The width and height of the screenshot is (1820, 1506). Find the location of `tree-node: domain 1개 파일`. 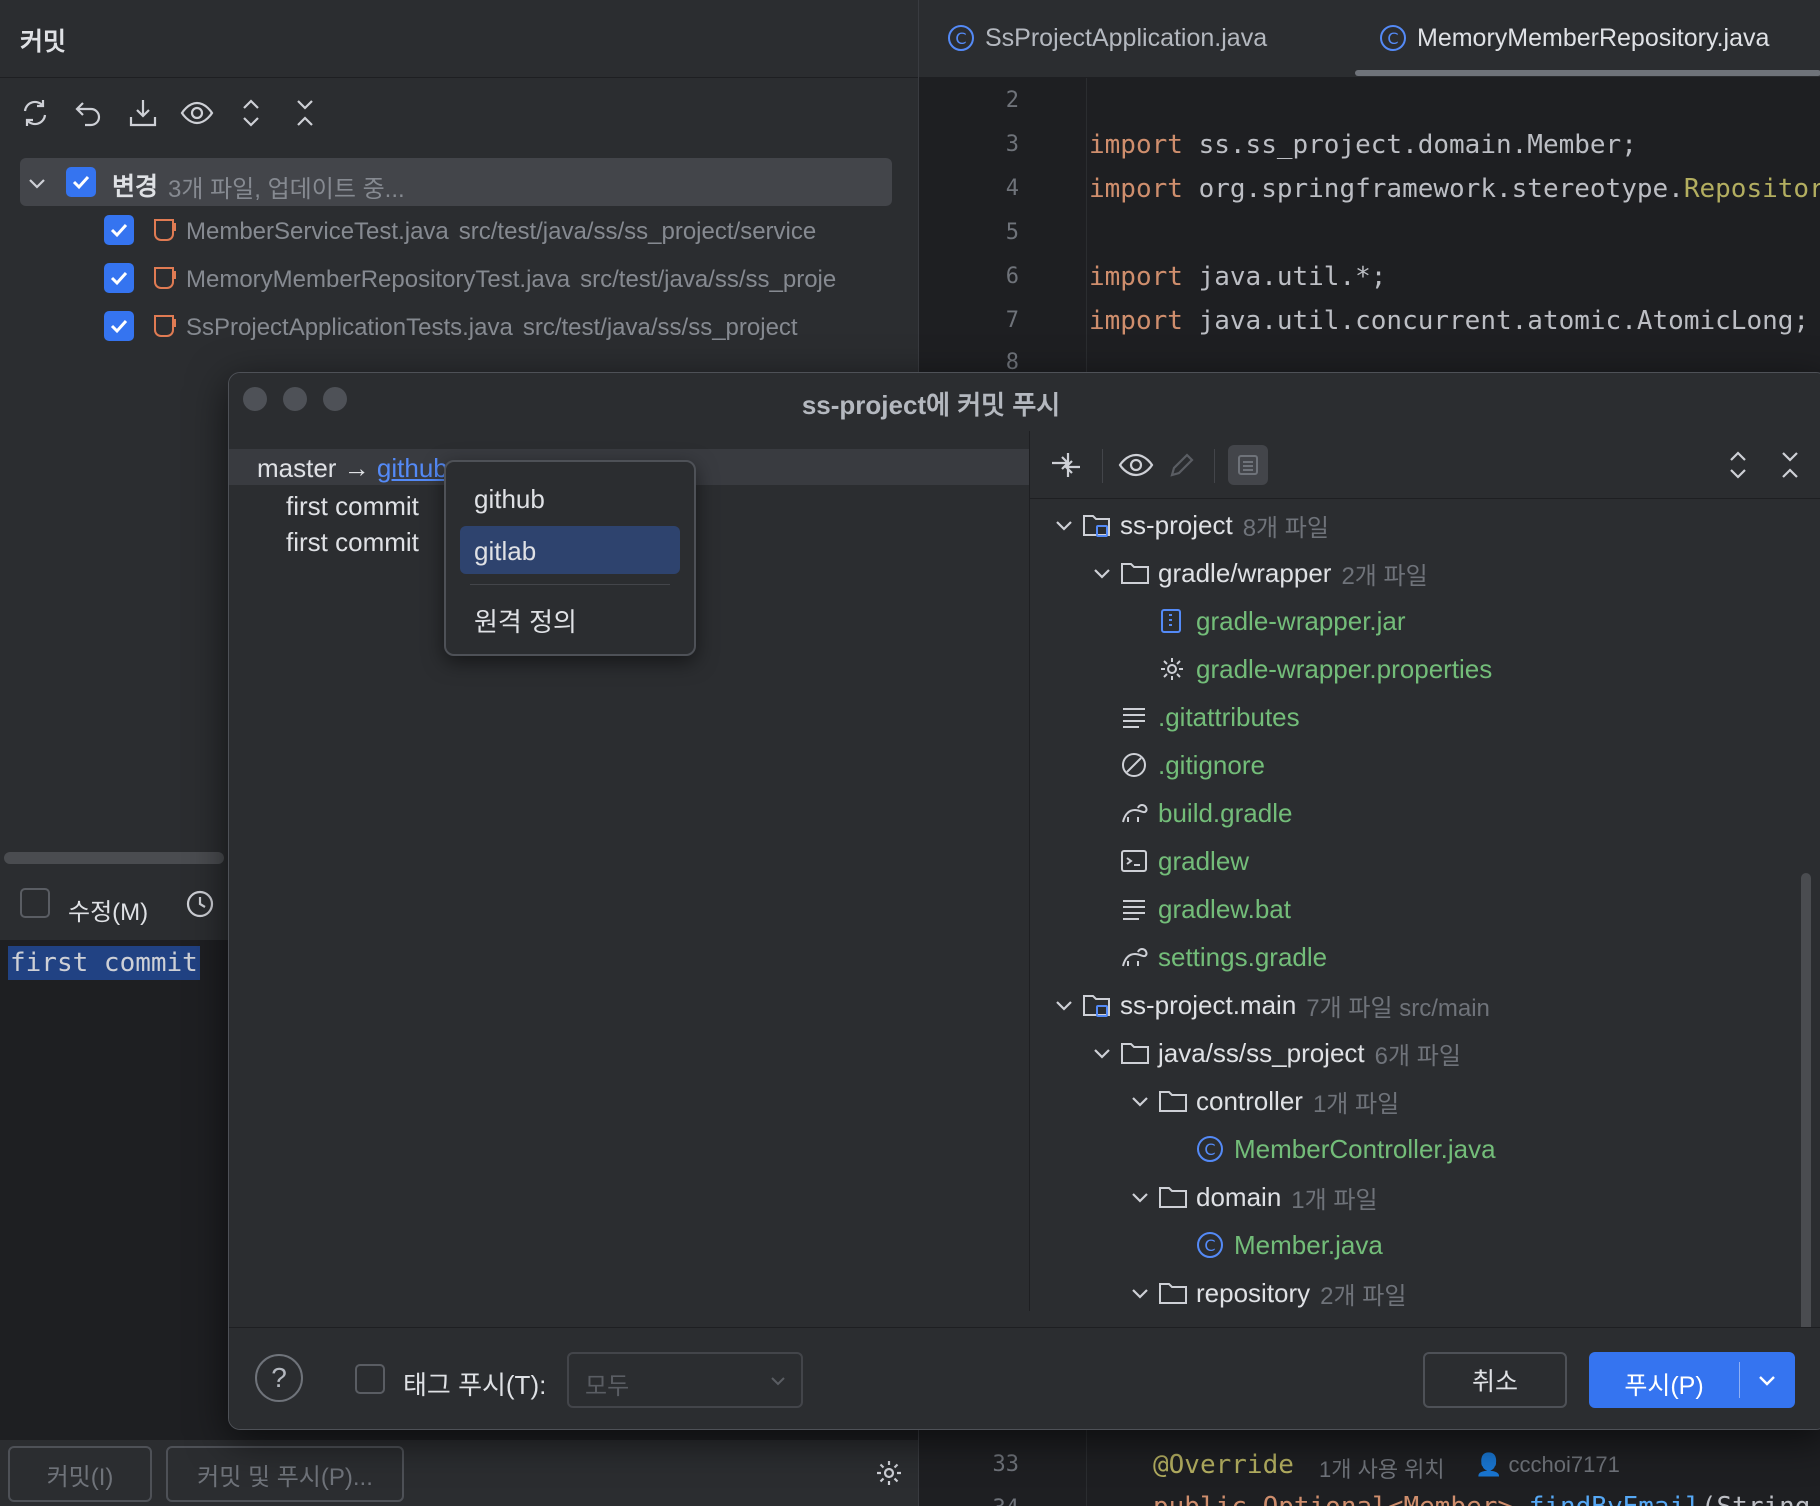

tree-node: domain 1개 파일 is located at coordinates (1254, 1197).